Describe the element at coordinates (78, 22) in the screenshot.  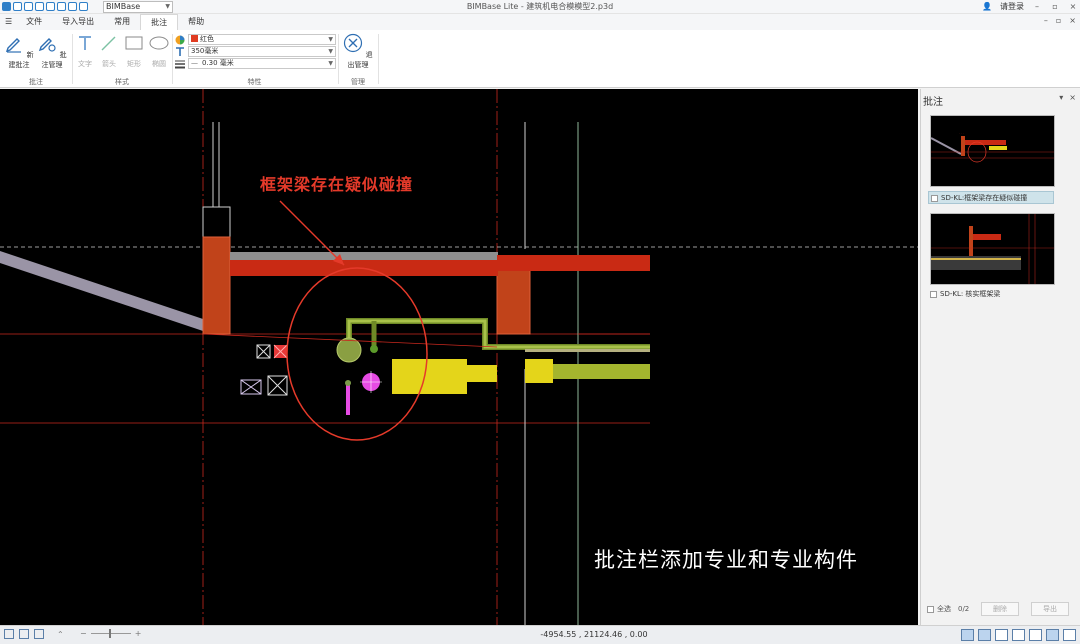
I see `menu-import-export: 导入导出` at that location.